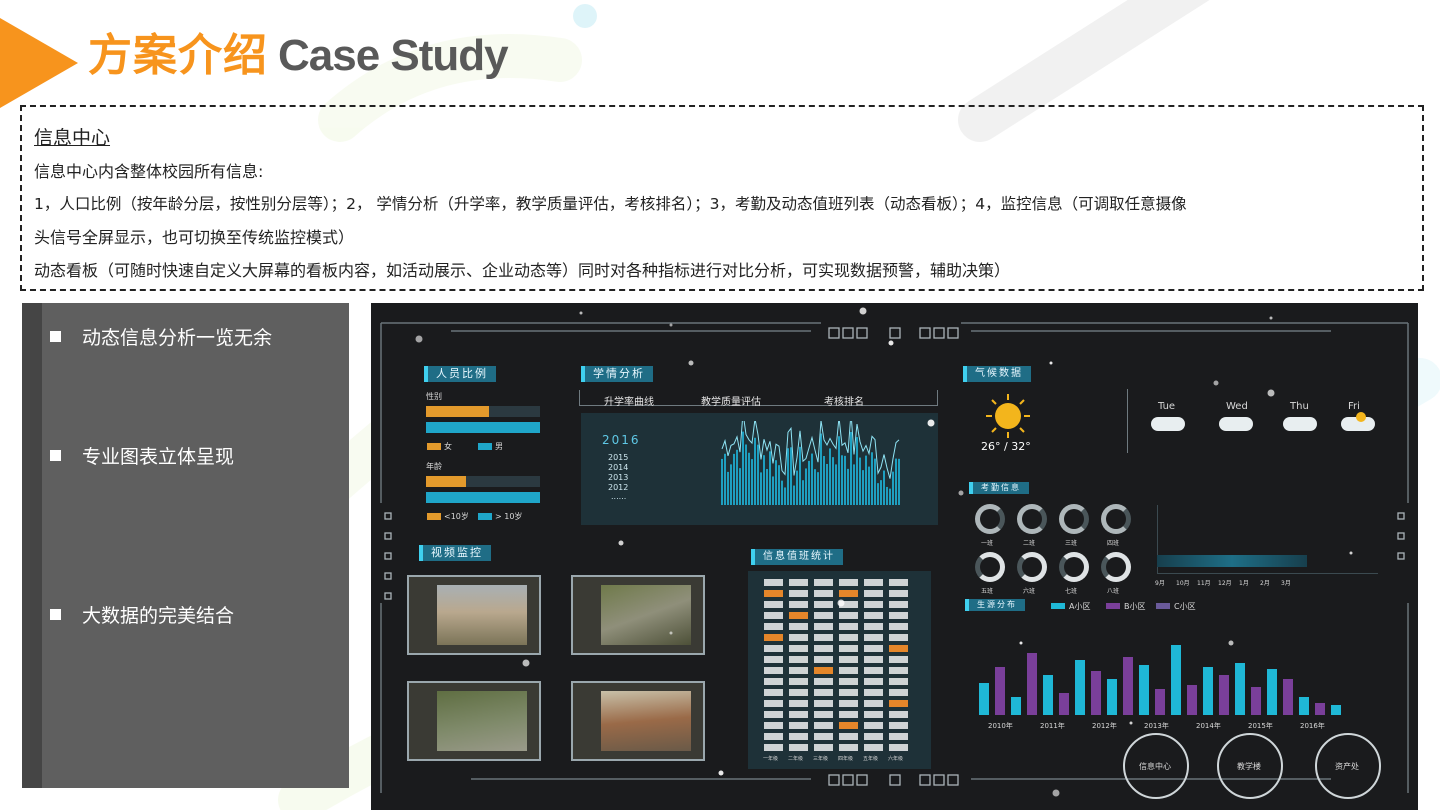 The height and width of the screenshot is (810, 1440). What do you see at coordinates (871, 759) in the screenshot?
I see `duty-column-label: 五年级` at bounding box center [871, 759].